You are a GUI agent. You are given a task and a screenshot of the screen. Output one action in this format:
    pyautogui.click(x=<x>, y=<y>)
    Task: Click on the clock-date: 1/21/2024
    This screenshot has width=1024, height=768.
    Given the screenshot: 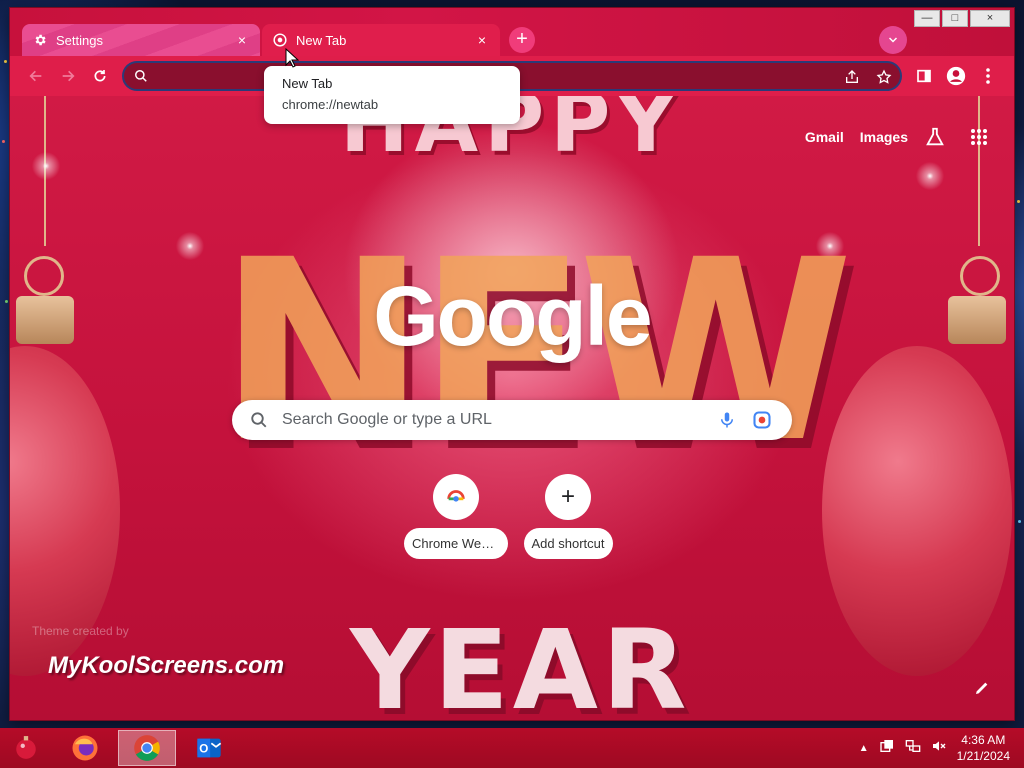 What is the action you would take?
    pyautogui.click(x=983, y=756)
    